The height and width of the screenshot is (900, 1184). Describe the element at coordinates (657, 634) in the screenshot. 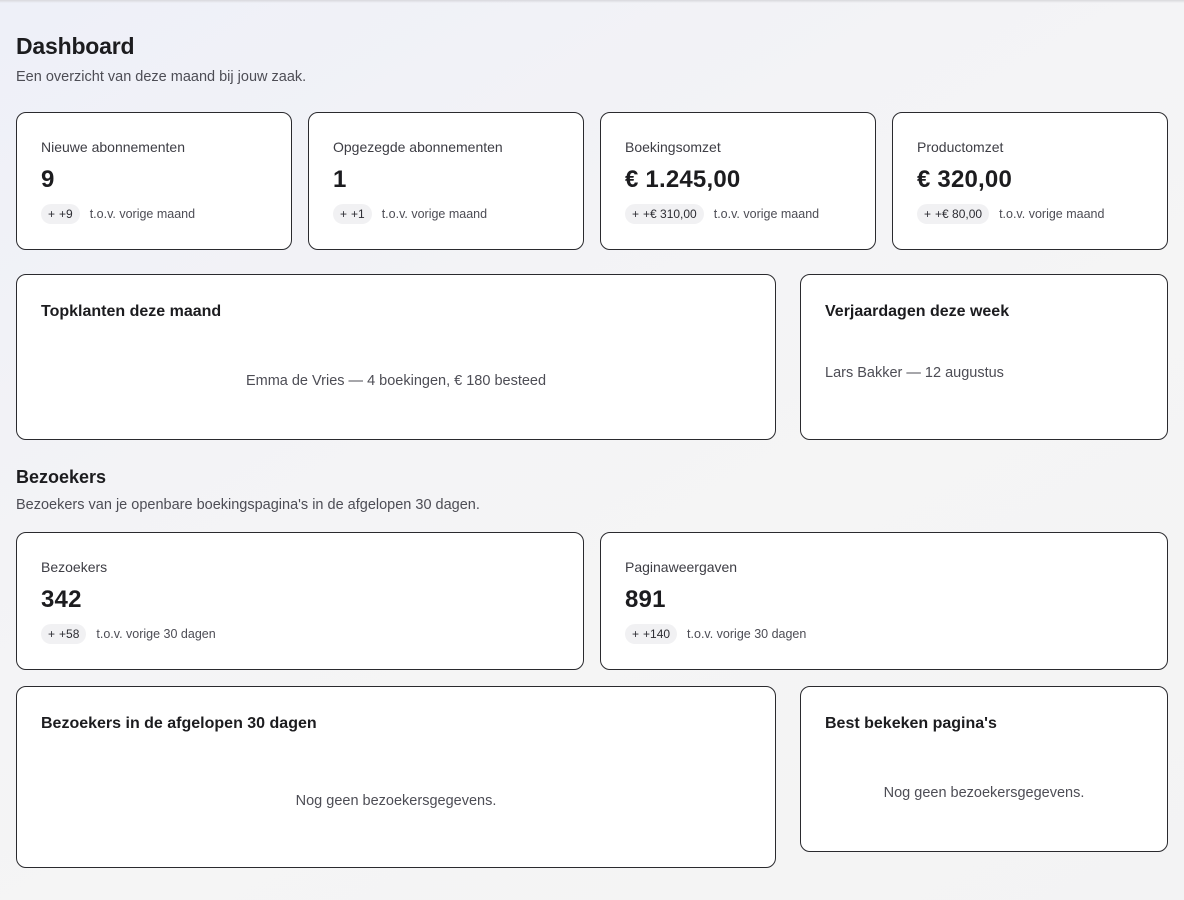

I see `delta-value: +140` at that location.